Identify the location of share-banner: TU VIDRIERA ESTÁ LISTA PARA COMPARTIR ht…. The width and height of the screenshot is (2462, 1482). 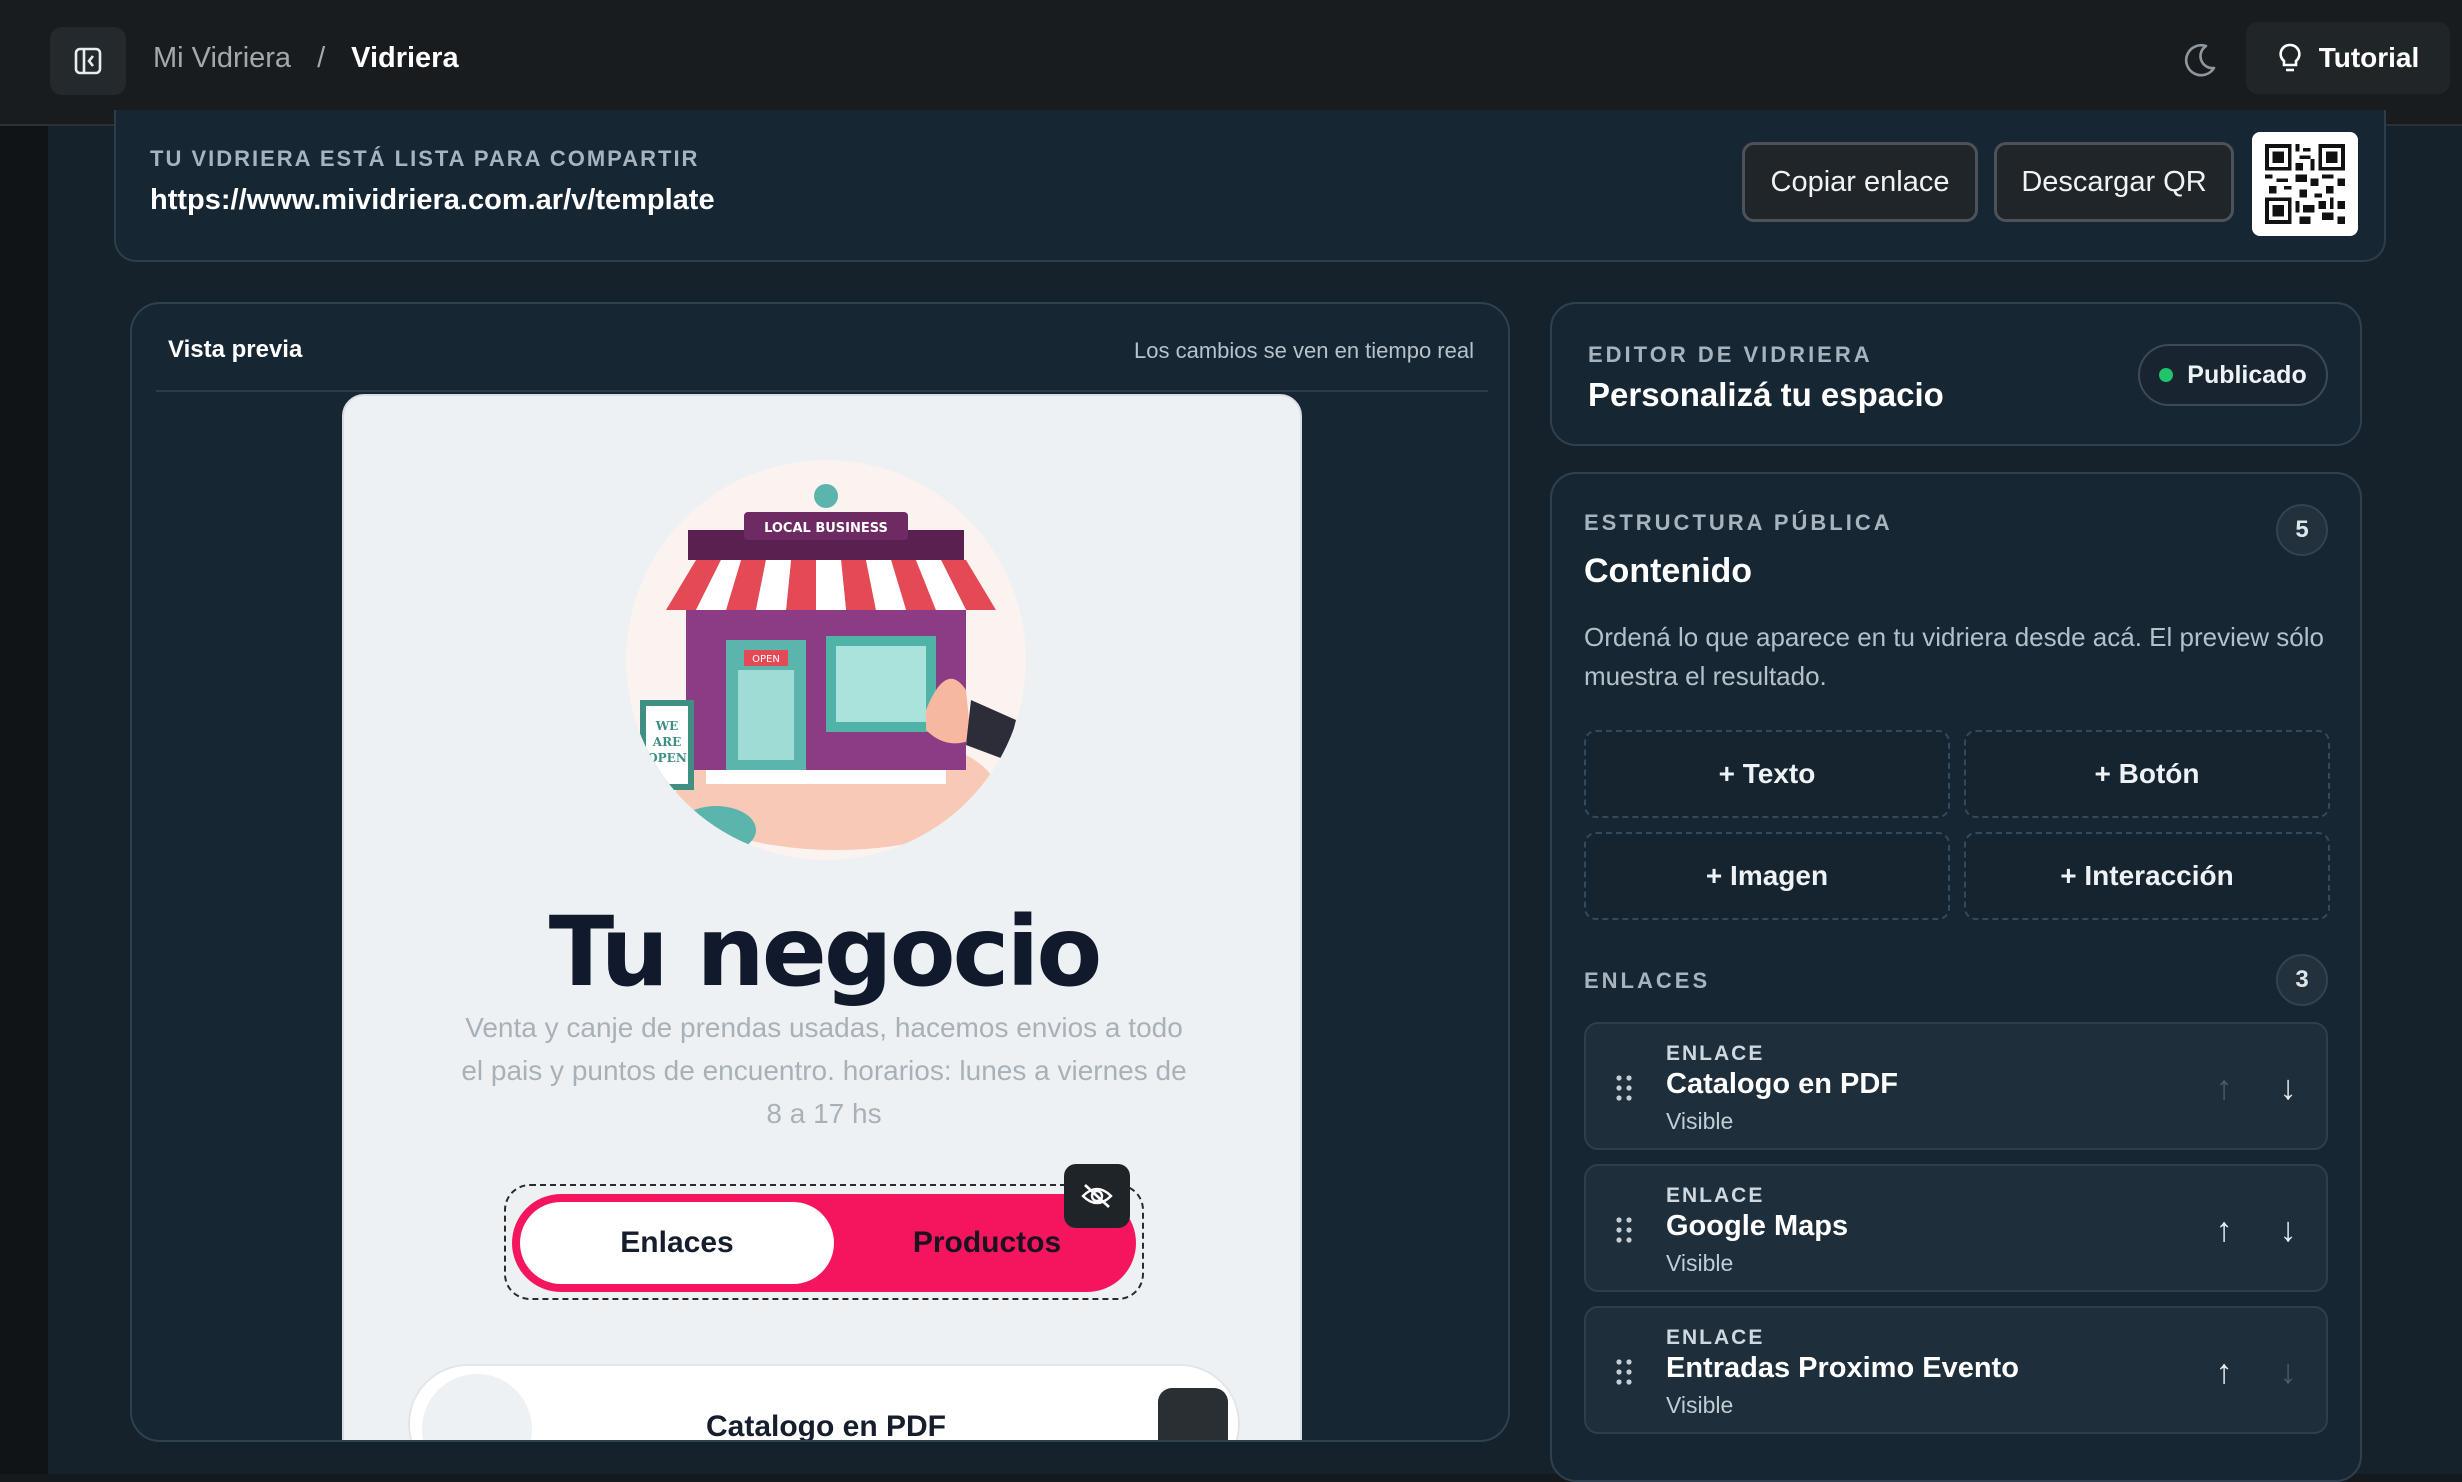
(1250, 186).